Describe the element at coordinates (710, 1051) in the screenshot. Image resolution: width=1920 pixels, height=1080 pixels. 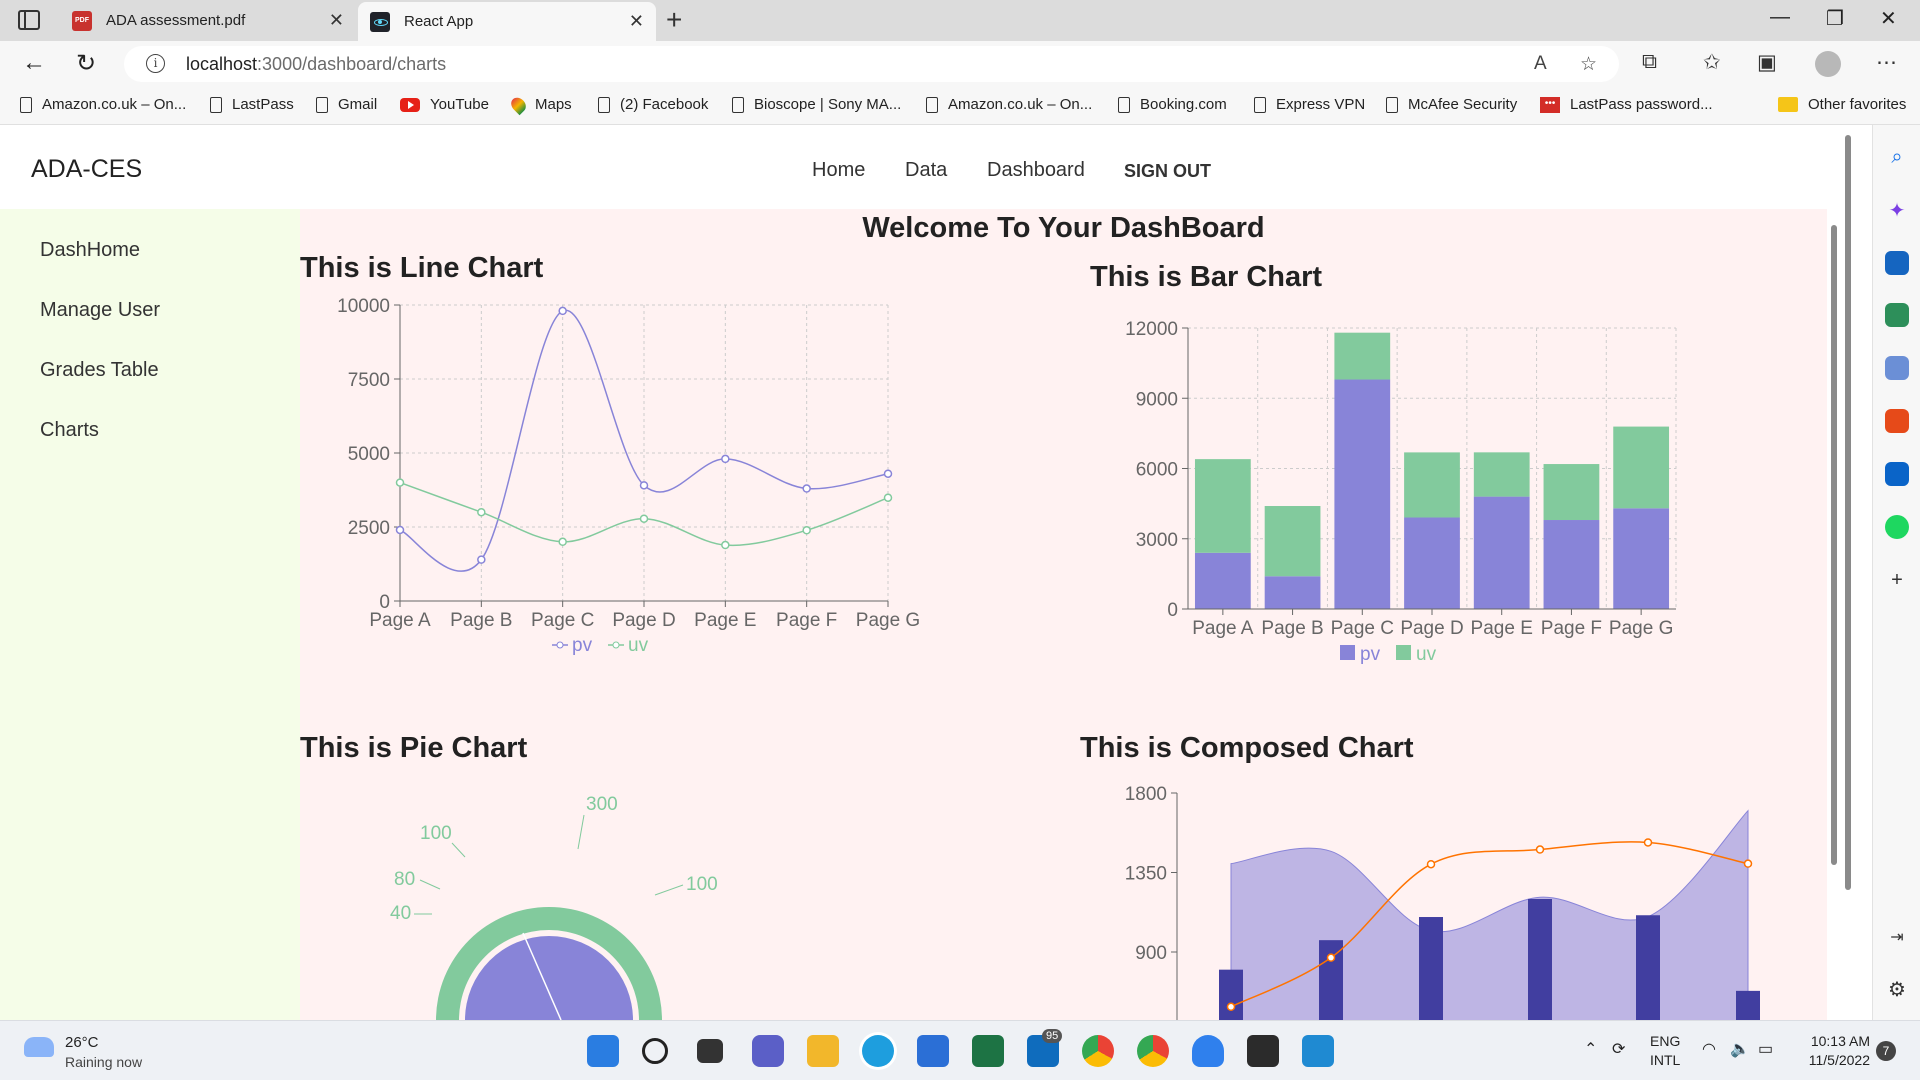
I see `task-view-icon` at that location.